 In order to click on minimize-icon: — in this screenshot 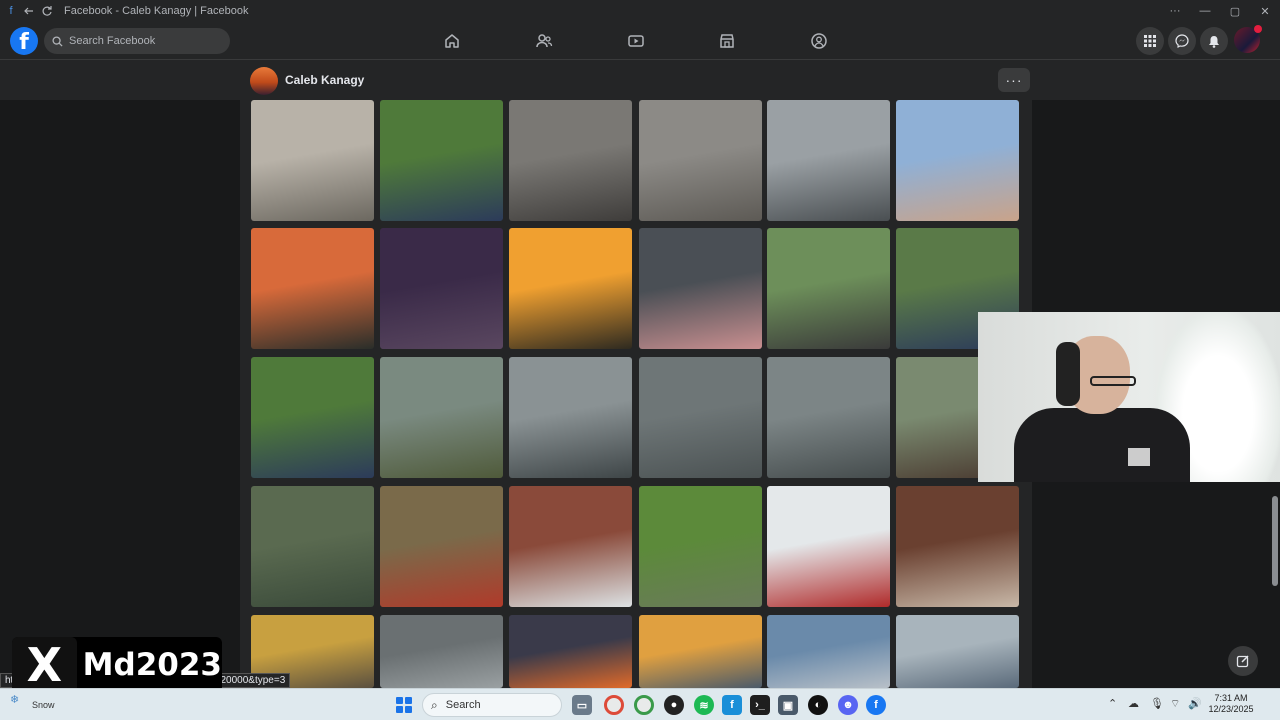, I will do `click(1205, 11)`.